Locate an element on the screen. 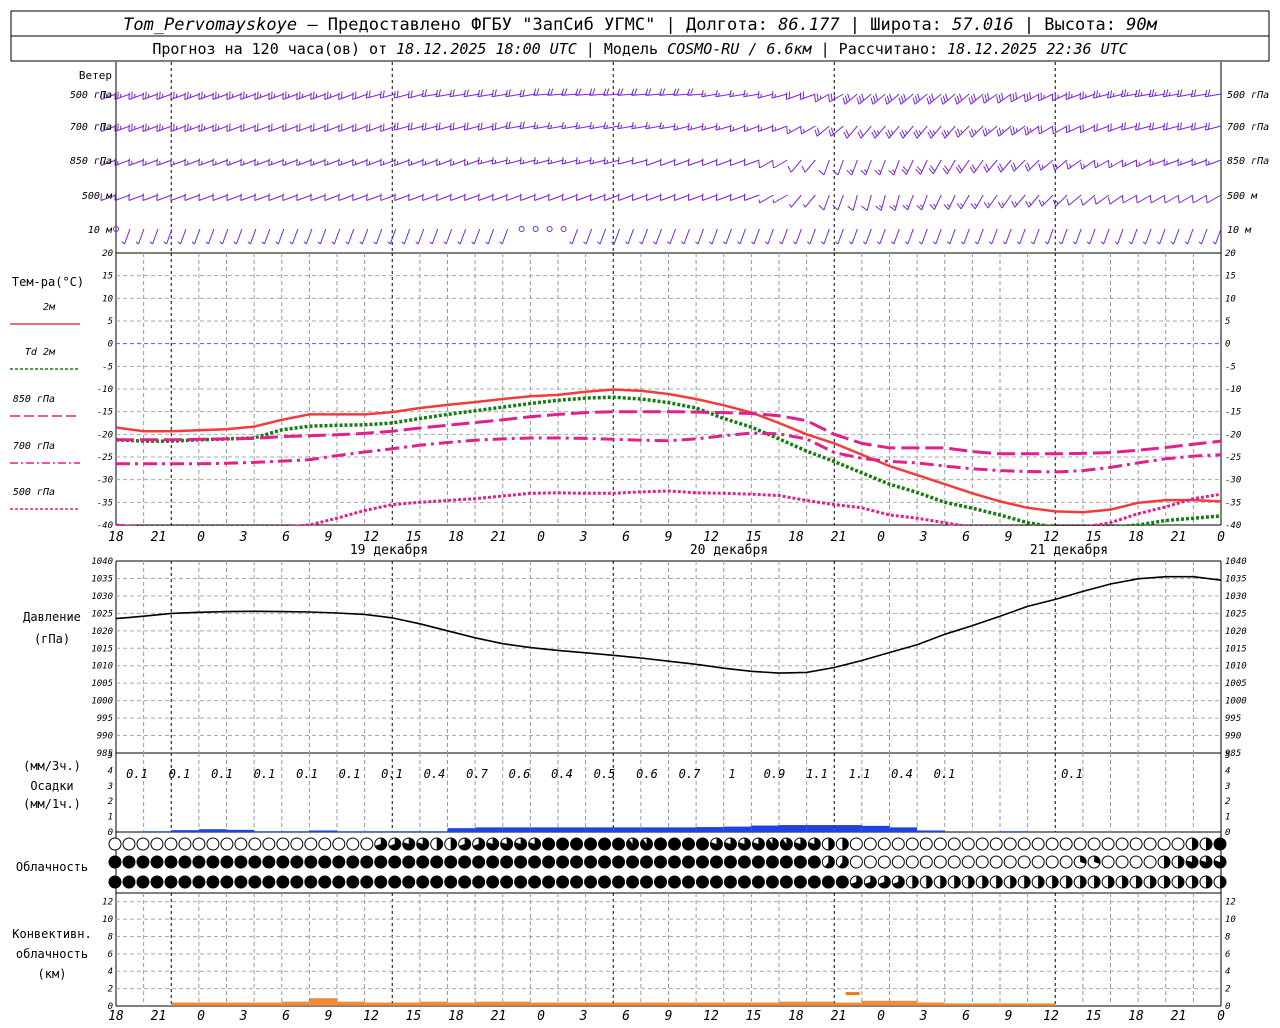  hour-tick-label-bottom: 6 is located at coordinates (966, 1016).